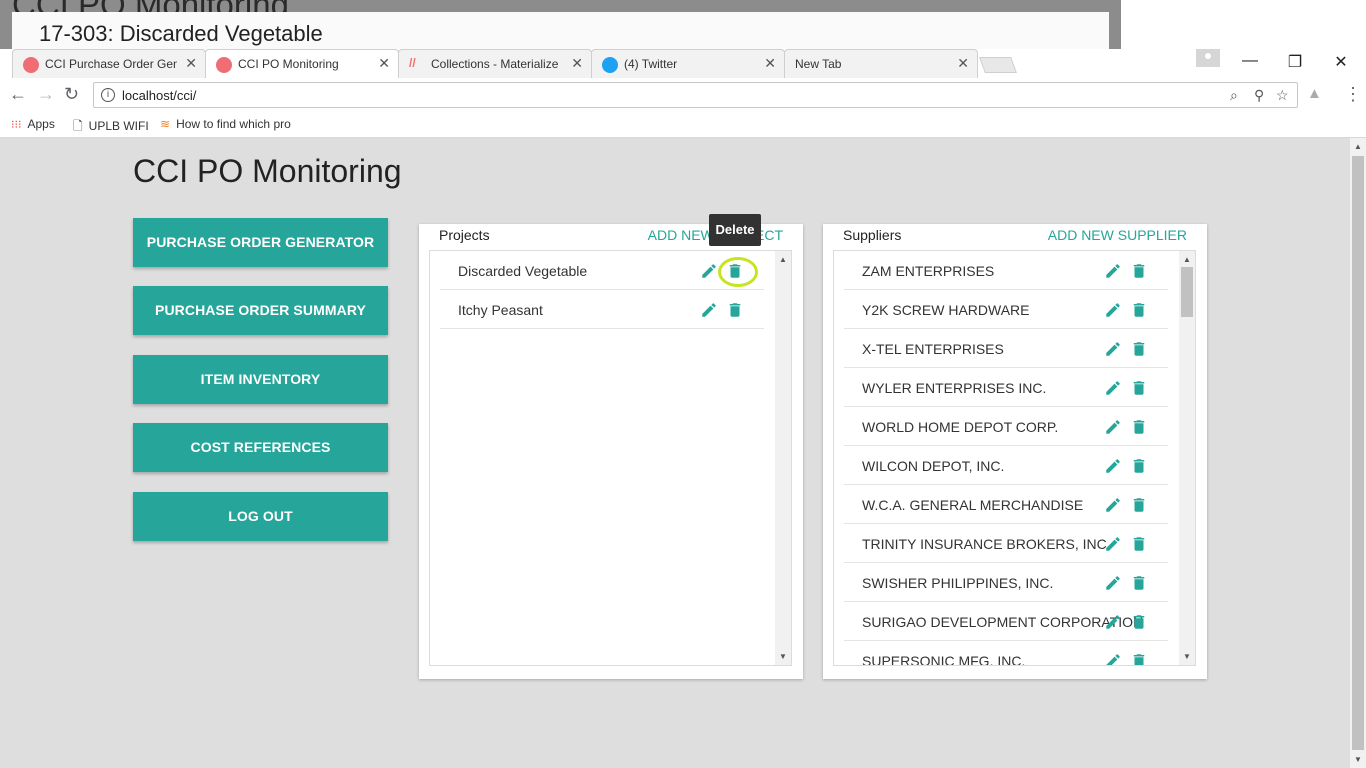  I want to click on address-bar: i localhost/cci/ ⌕ ⚲ ☆, so click(695, 95).